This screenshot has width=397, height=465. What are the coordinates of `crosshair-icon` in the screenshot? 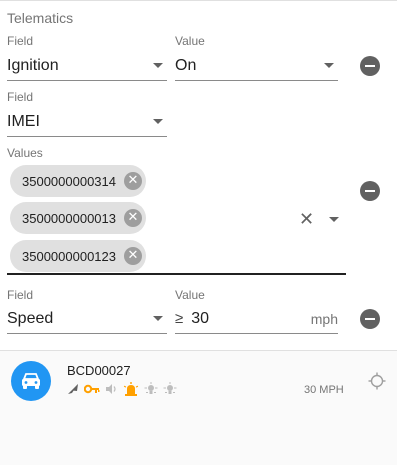 It's located at (377, 381).